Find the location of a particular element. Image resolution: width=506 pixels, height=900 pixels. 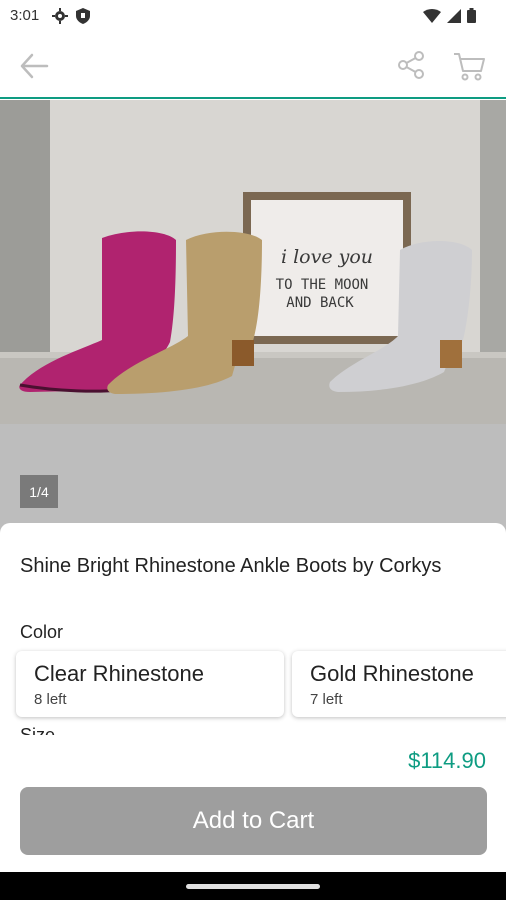

gear-icon is located at coordinates (60, 18).